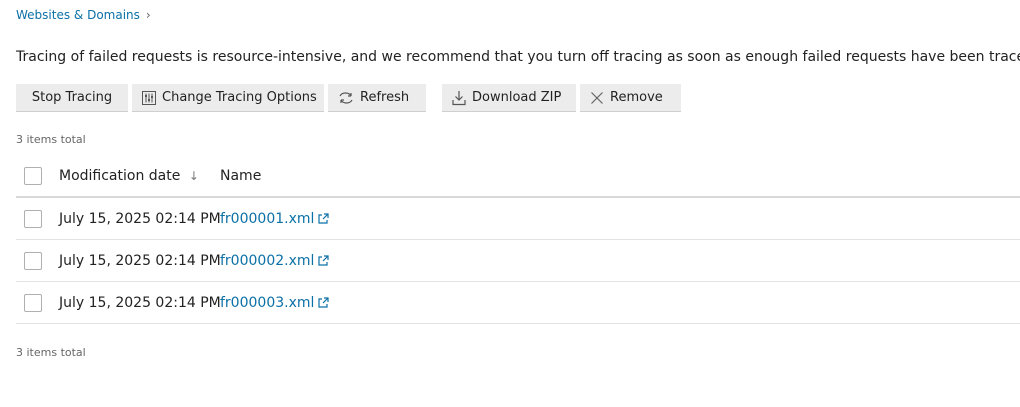 This screenshot has width=1020, height=407. I want to click on items-total-bottom: 3 items total, so click(51, 352).